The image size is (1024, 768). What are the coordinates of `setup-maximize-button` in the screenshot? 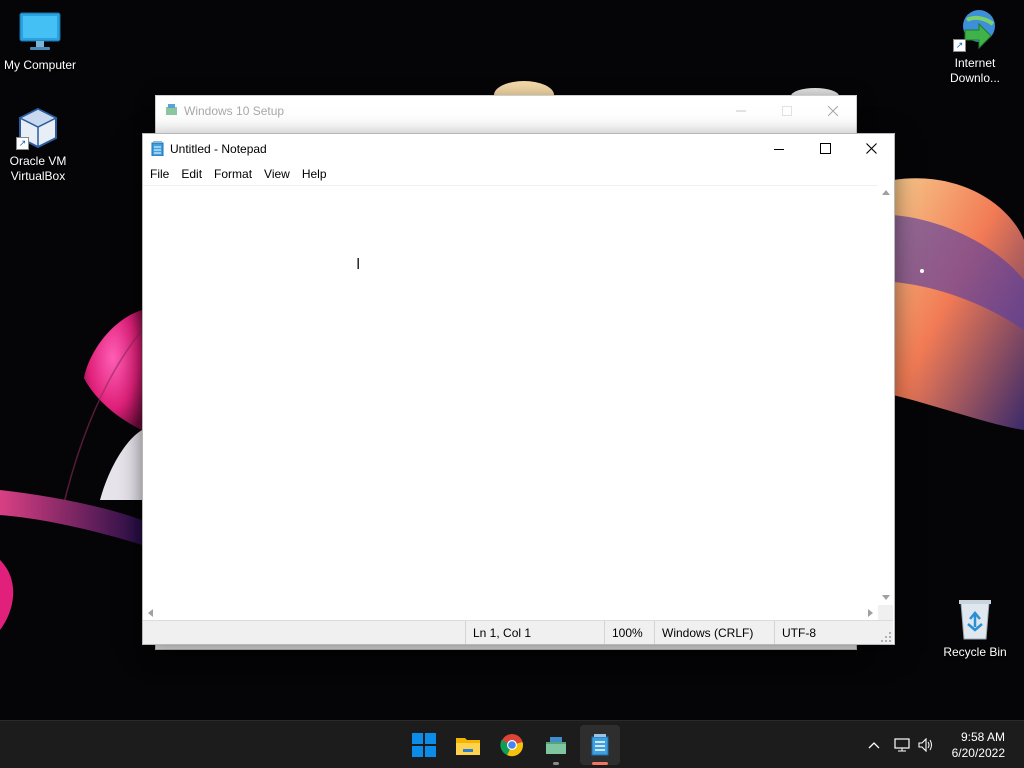 It's located at (787, 111).